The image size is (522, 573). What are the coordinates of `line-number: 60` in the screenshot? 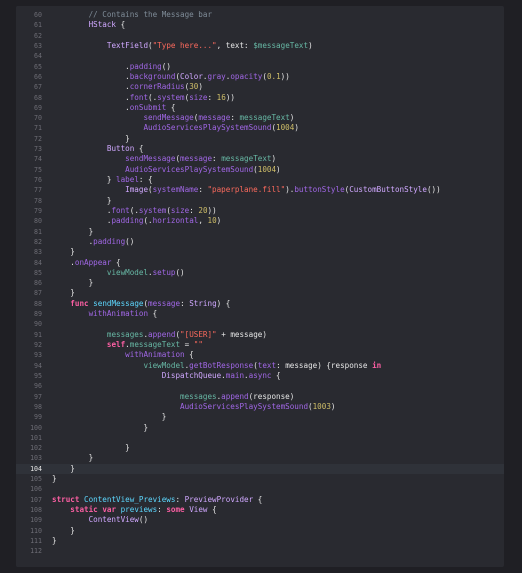 It's located at (38, 15).